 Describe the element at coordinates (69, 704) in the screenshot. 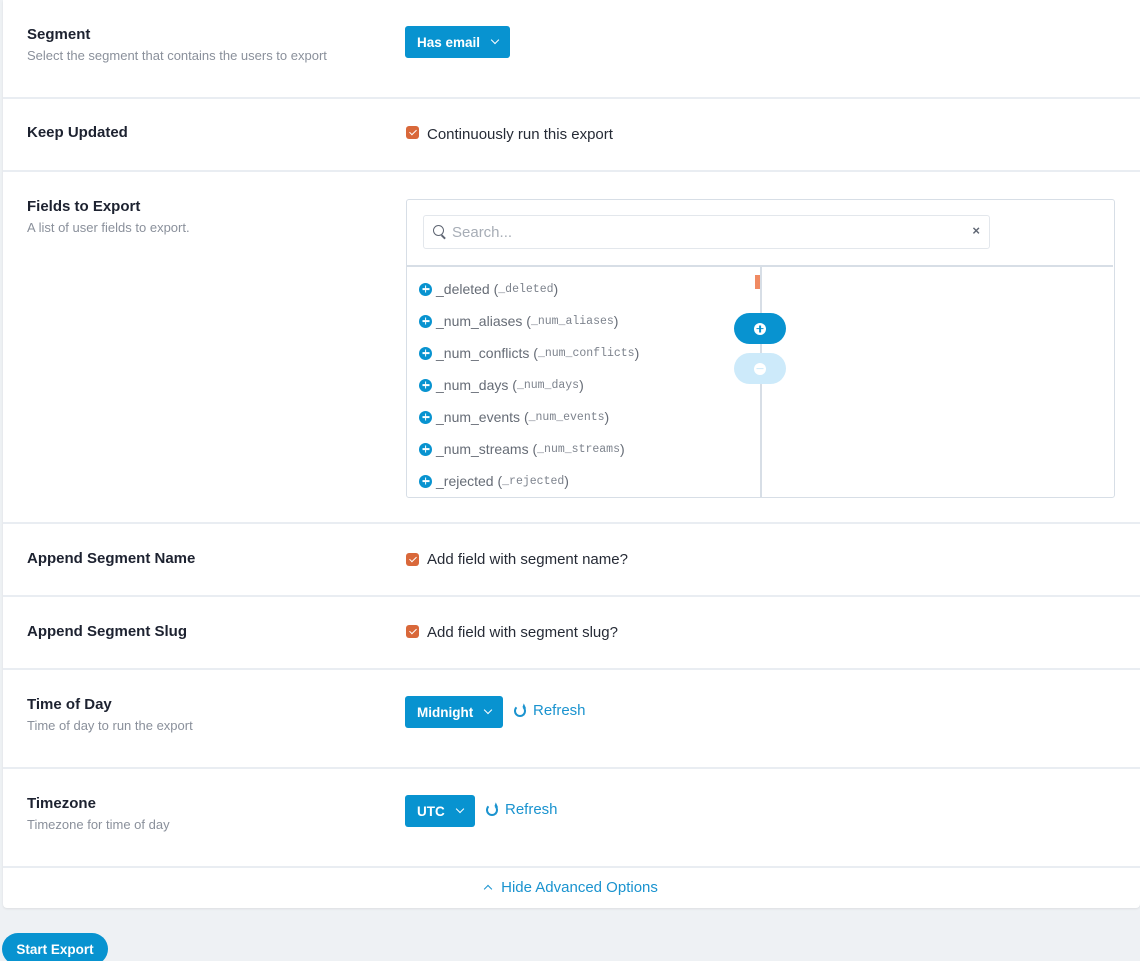

I see `time-of-day-label: Time of Day` at that location.